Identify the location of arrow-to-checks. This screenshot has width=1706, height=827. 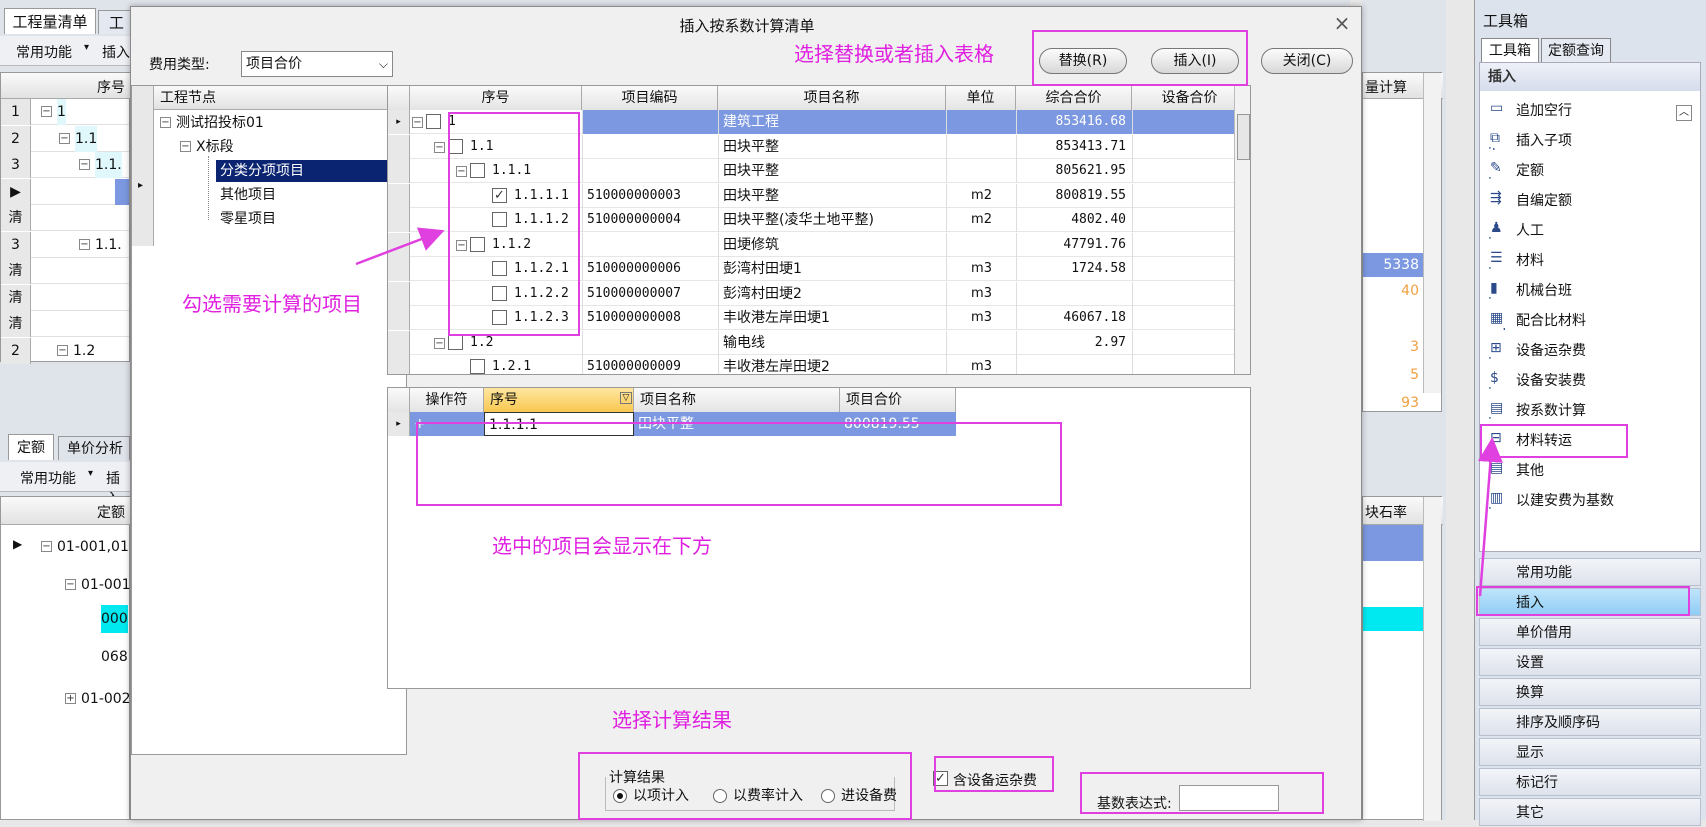
(400, 246).